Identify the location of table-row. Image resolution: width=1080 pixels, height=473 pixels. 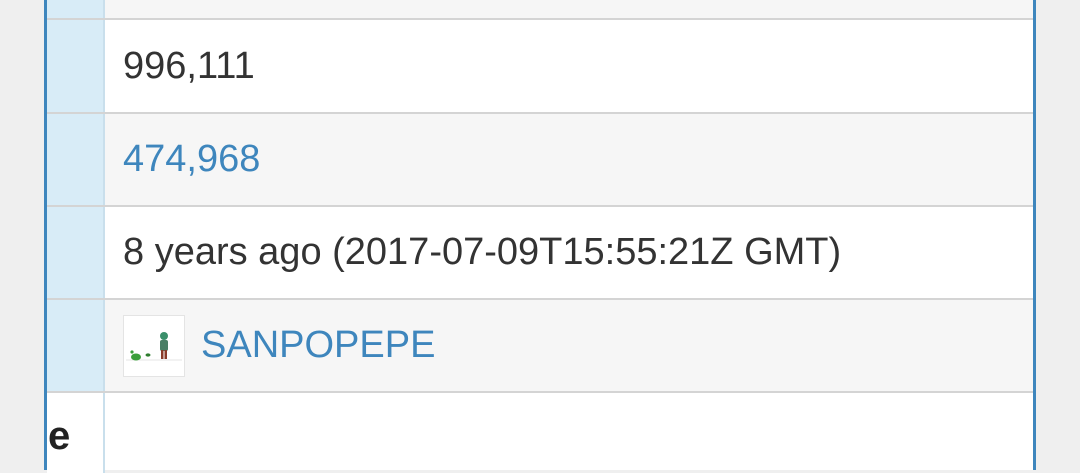
(540, 10).